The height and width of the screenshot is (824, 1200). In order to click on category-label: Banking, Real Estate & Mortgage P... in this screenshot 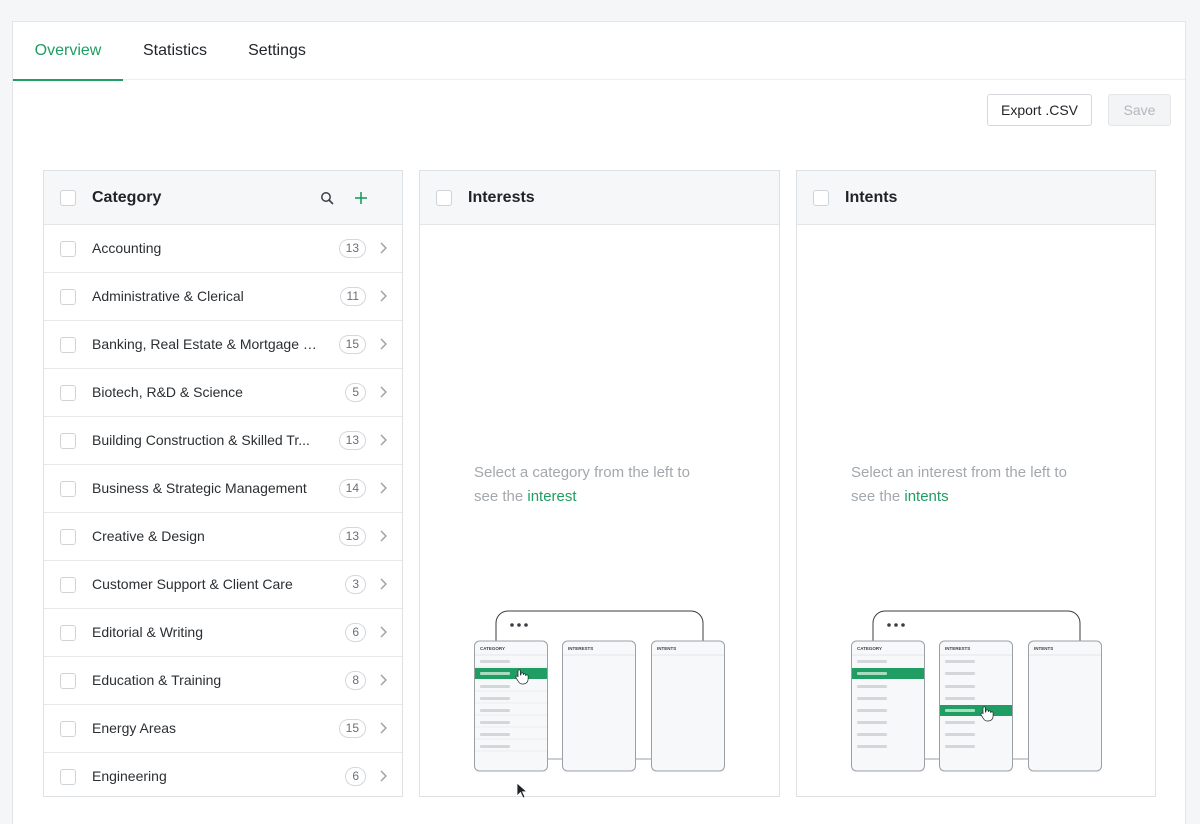, I will do `click(207, 344)`.